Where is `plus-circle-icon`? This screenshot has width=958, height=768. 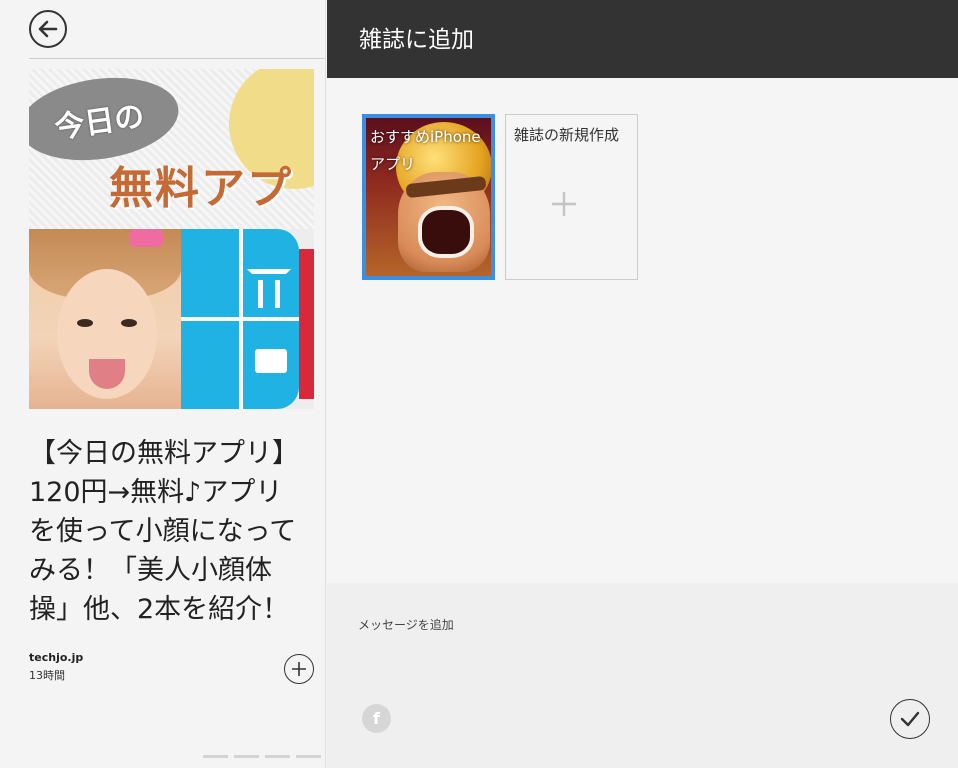
plus-circle-icon is located at coordinates (299, 669).